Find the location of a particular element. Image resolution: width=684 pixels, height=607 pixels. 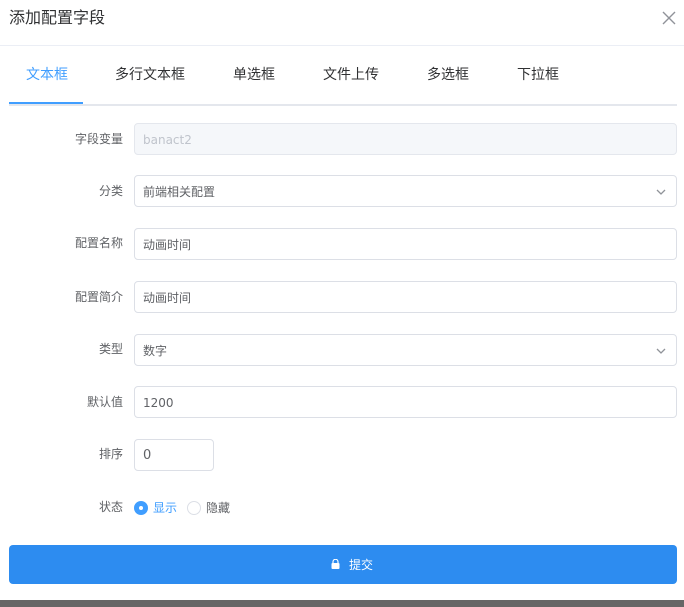

config-desc-value: 动画时间 is located at coordinates (167, 298).